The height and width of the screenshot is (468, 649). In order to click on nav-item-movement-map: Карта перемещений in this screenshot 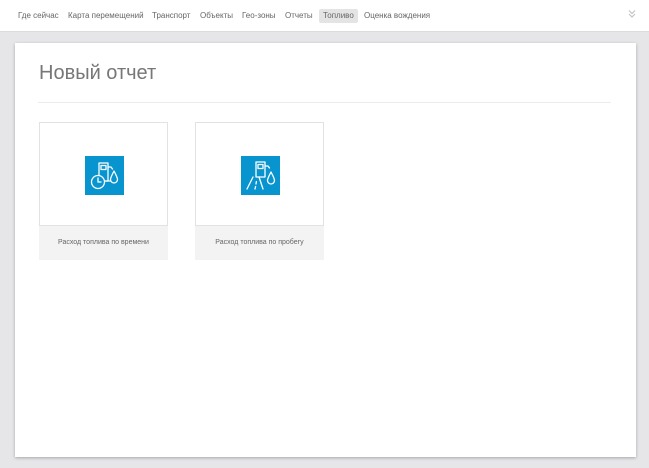, I will do `click(106, 16)`.